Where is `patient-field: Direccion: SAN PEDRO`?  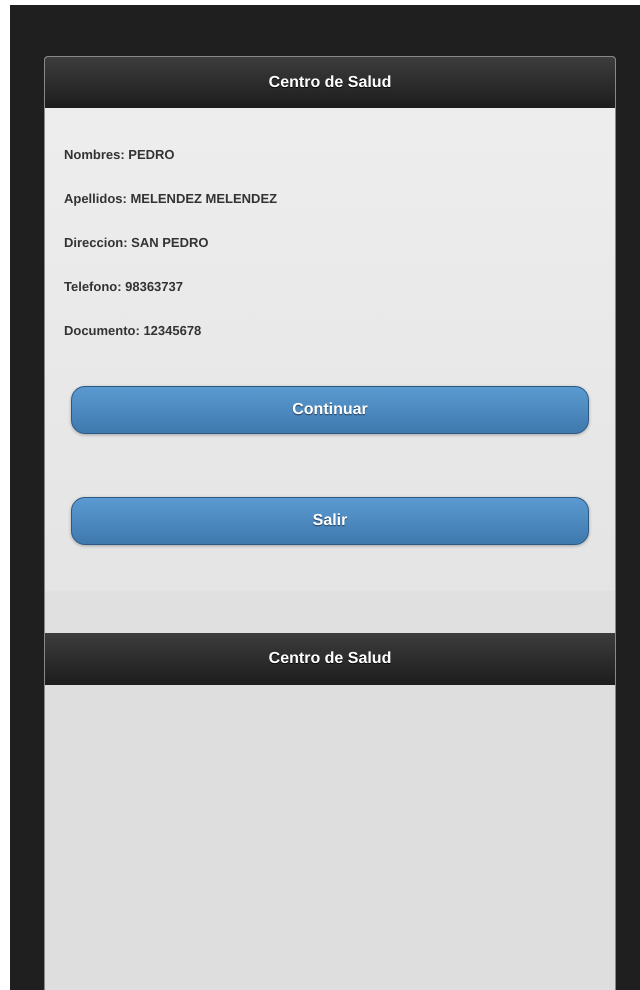
patient-field: Direccion: SAN PEDRO is located at coordinates (326, 255).